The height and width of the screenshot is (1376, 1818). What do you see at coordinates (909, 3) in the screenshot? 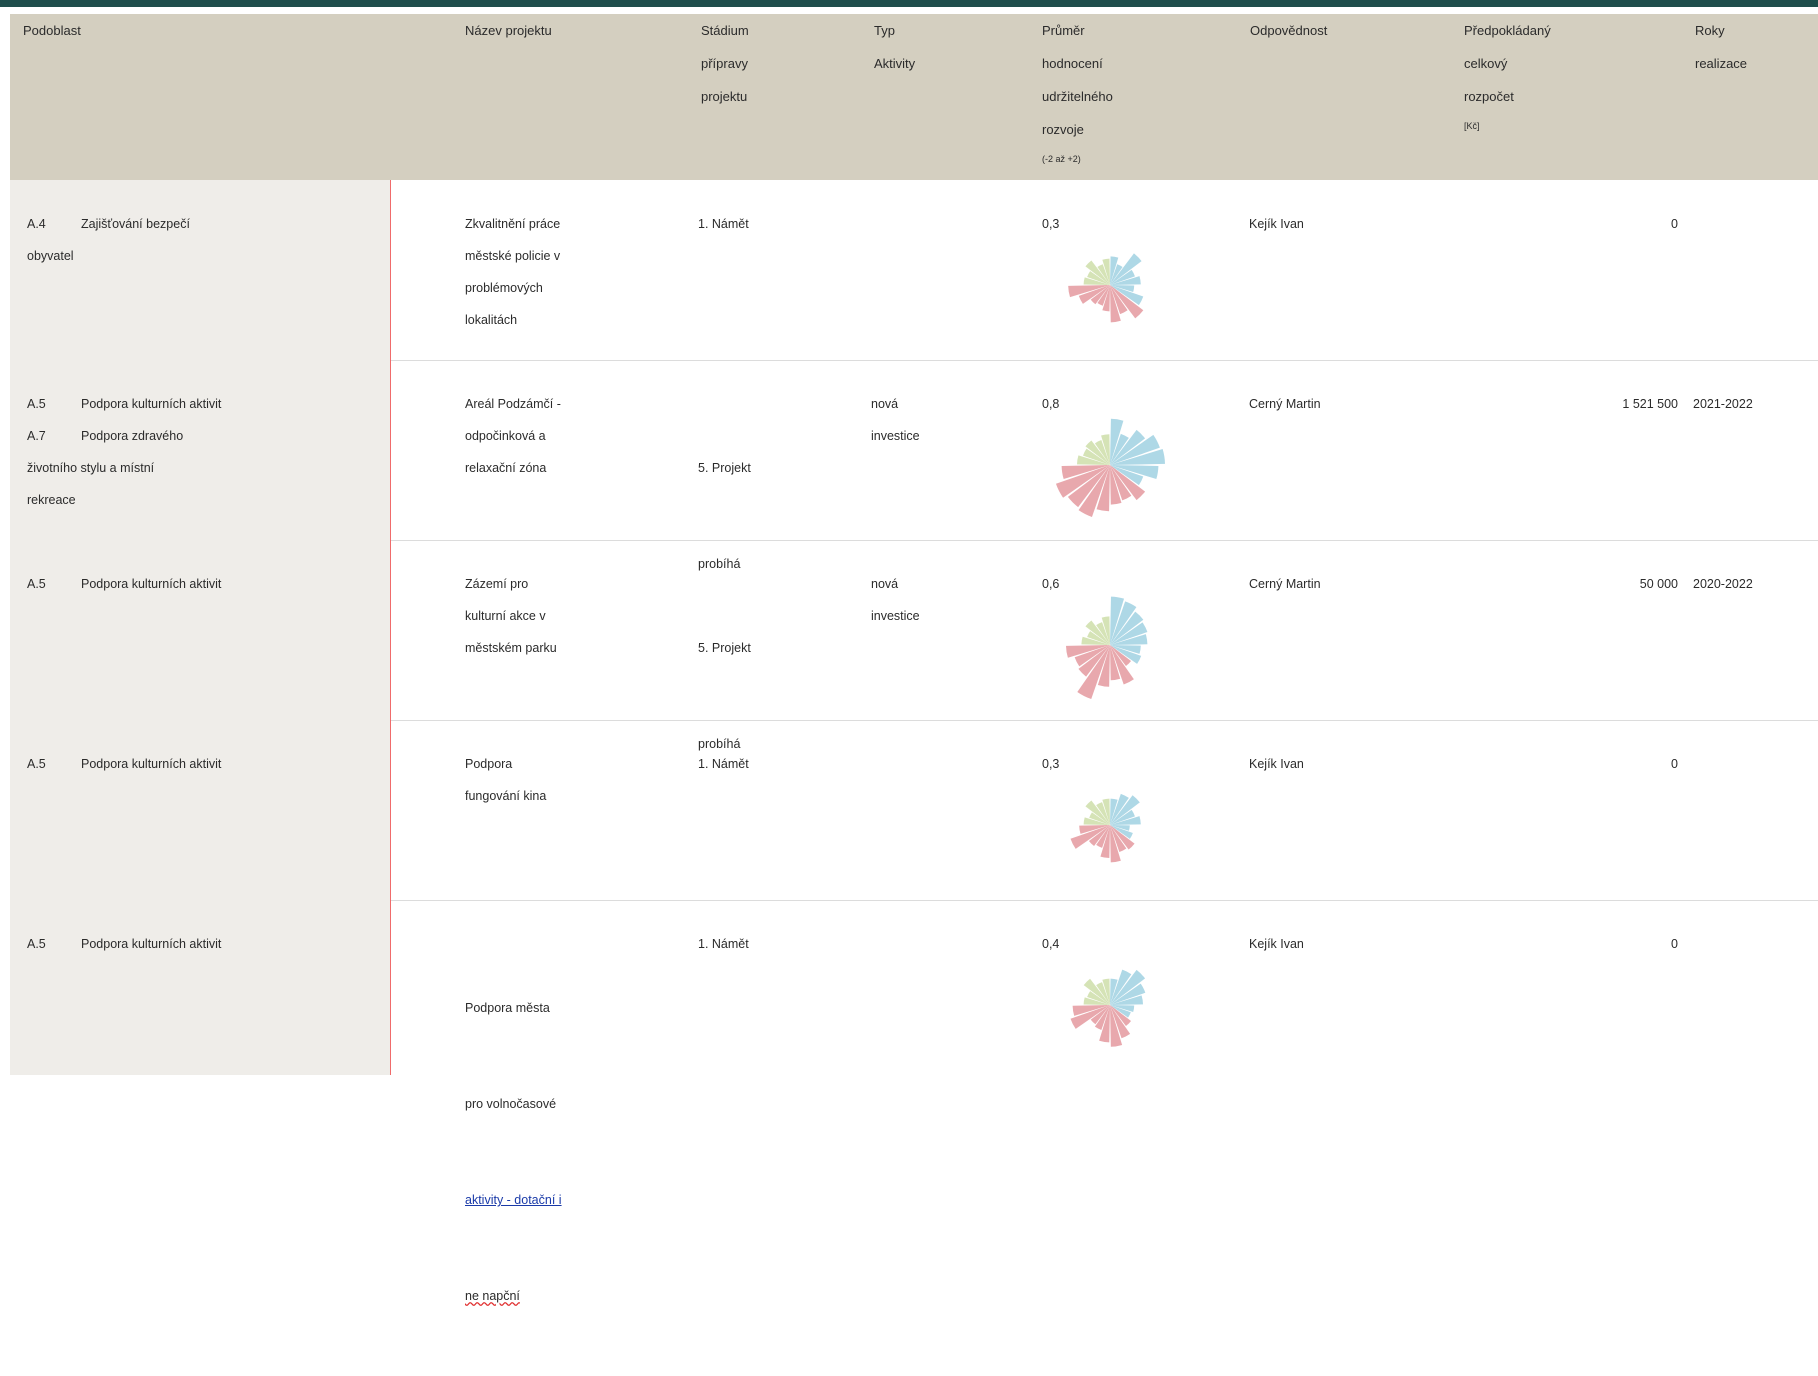
I see `top-accent-bar` at bounding box center [909, 3].